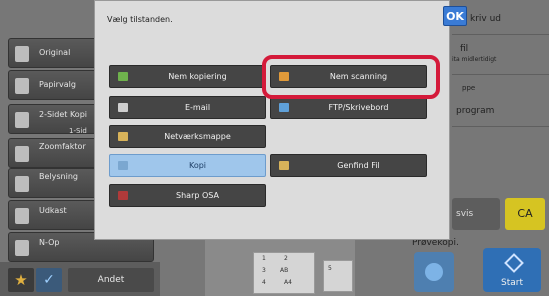 This screenshot has width=549, height=296. Describe the element at coordinates (197, 195) in the screenshot. I see `option-label: Sharp OSA` at that location.